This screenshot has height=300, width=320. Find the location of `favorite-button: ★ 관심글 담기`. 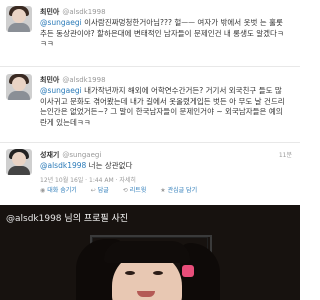

favorite-button: ★ 관심글 담기 is located at coordinates (181, 190).